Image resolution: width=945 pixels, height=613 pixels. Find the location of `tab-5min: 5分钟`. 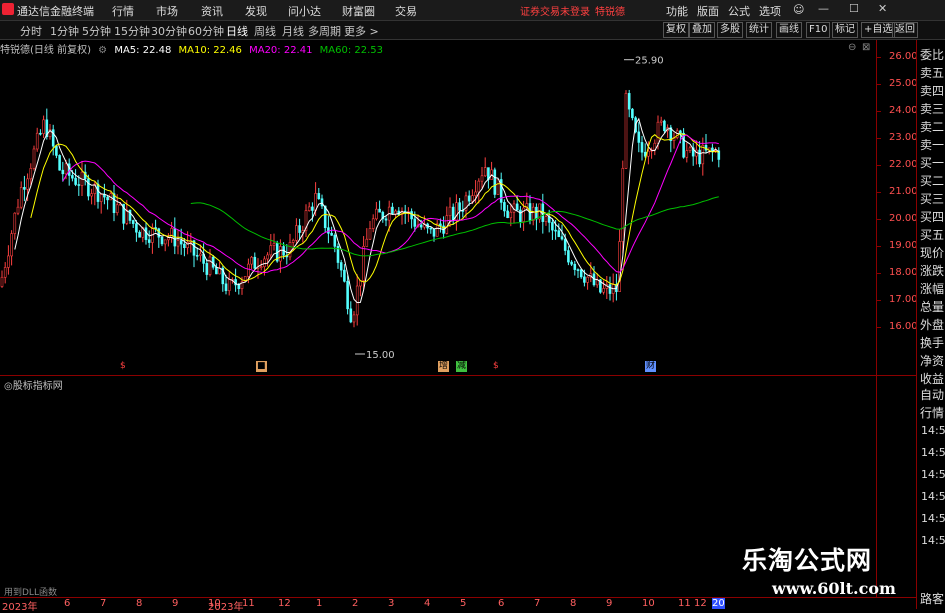

tab-5min: 5分钟 is located at coordinates (96, 31).